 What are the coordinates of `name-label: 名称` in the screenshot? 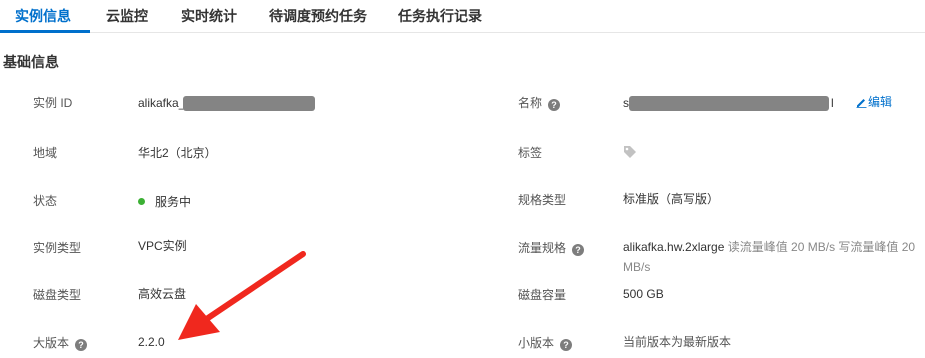 It's located at (530, 103).